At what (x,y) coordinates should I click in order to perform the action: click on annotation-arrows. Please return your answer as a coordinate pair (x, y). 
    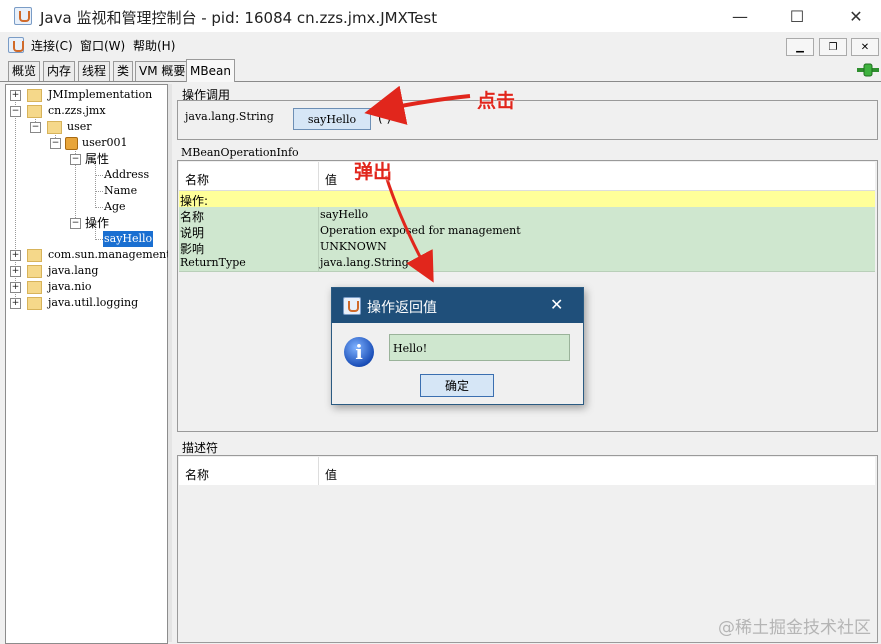
    Looking at the image, I should click on (417, 184).